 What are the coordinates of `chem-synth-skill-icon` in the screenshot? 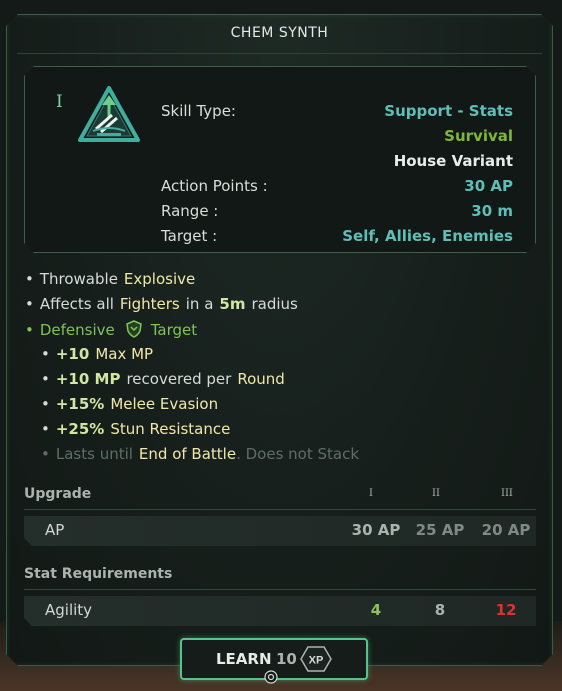 It's located at (109, 115).